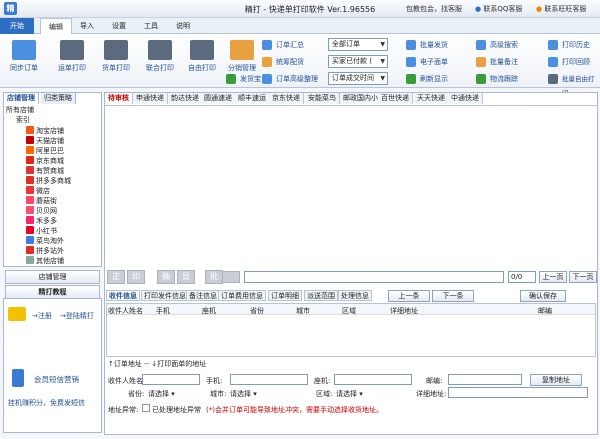  Describe the element at coordinates (242, 295) in the screenshot. I see `info-tab-3: 订单费用信息` at that location.